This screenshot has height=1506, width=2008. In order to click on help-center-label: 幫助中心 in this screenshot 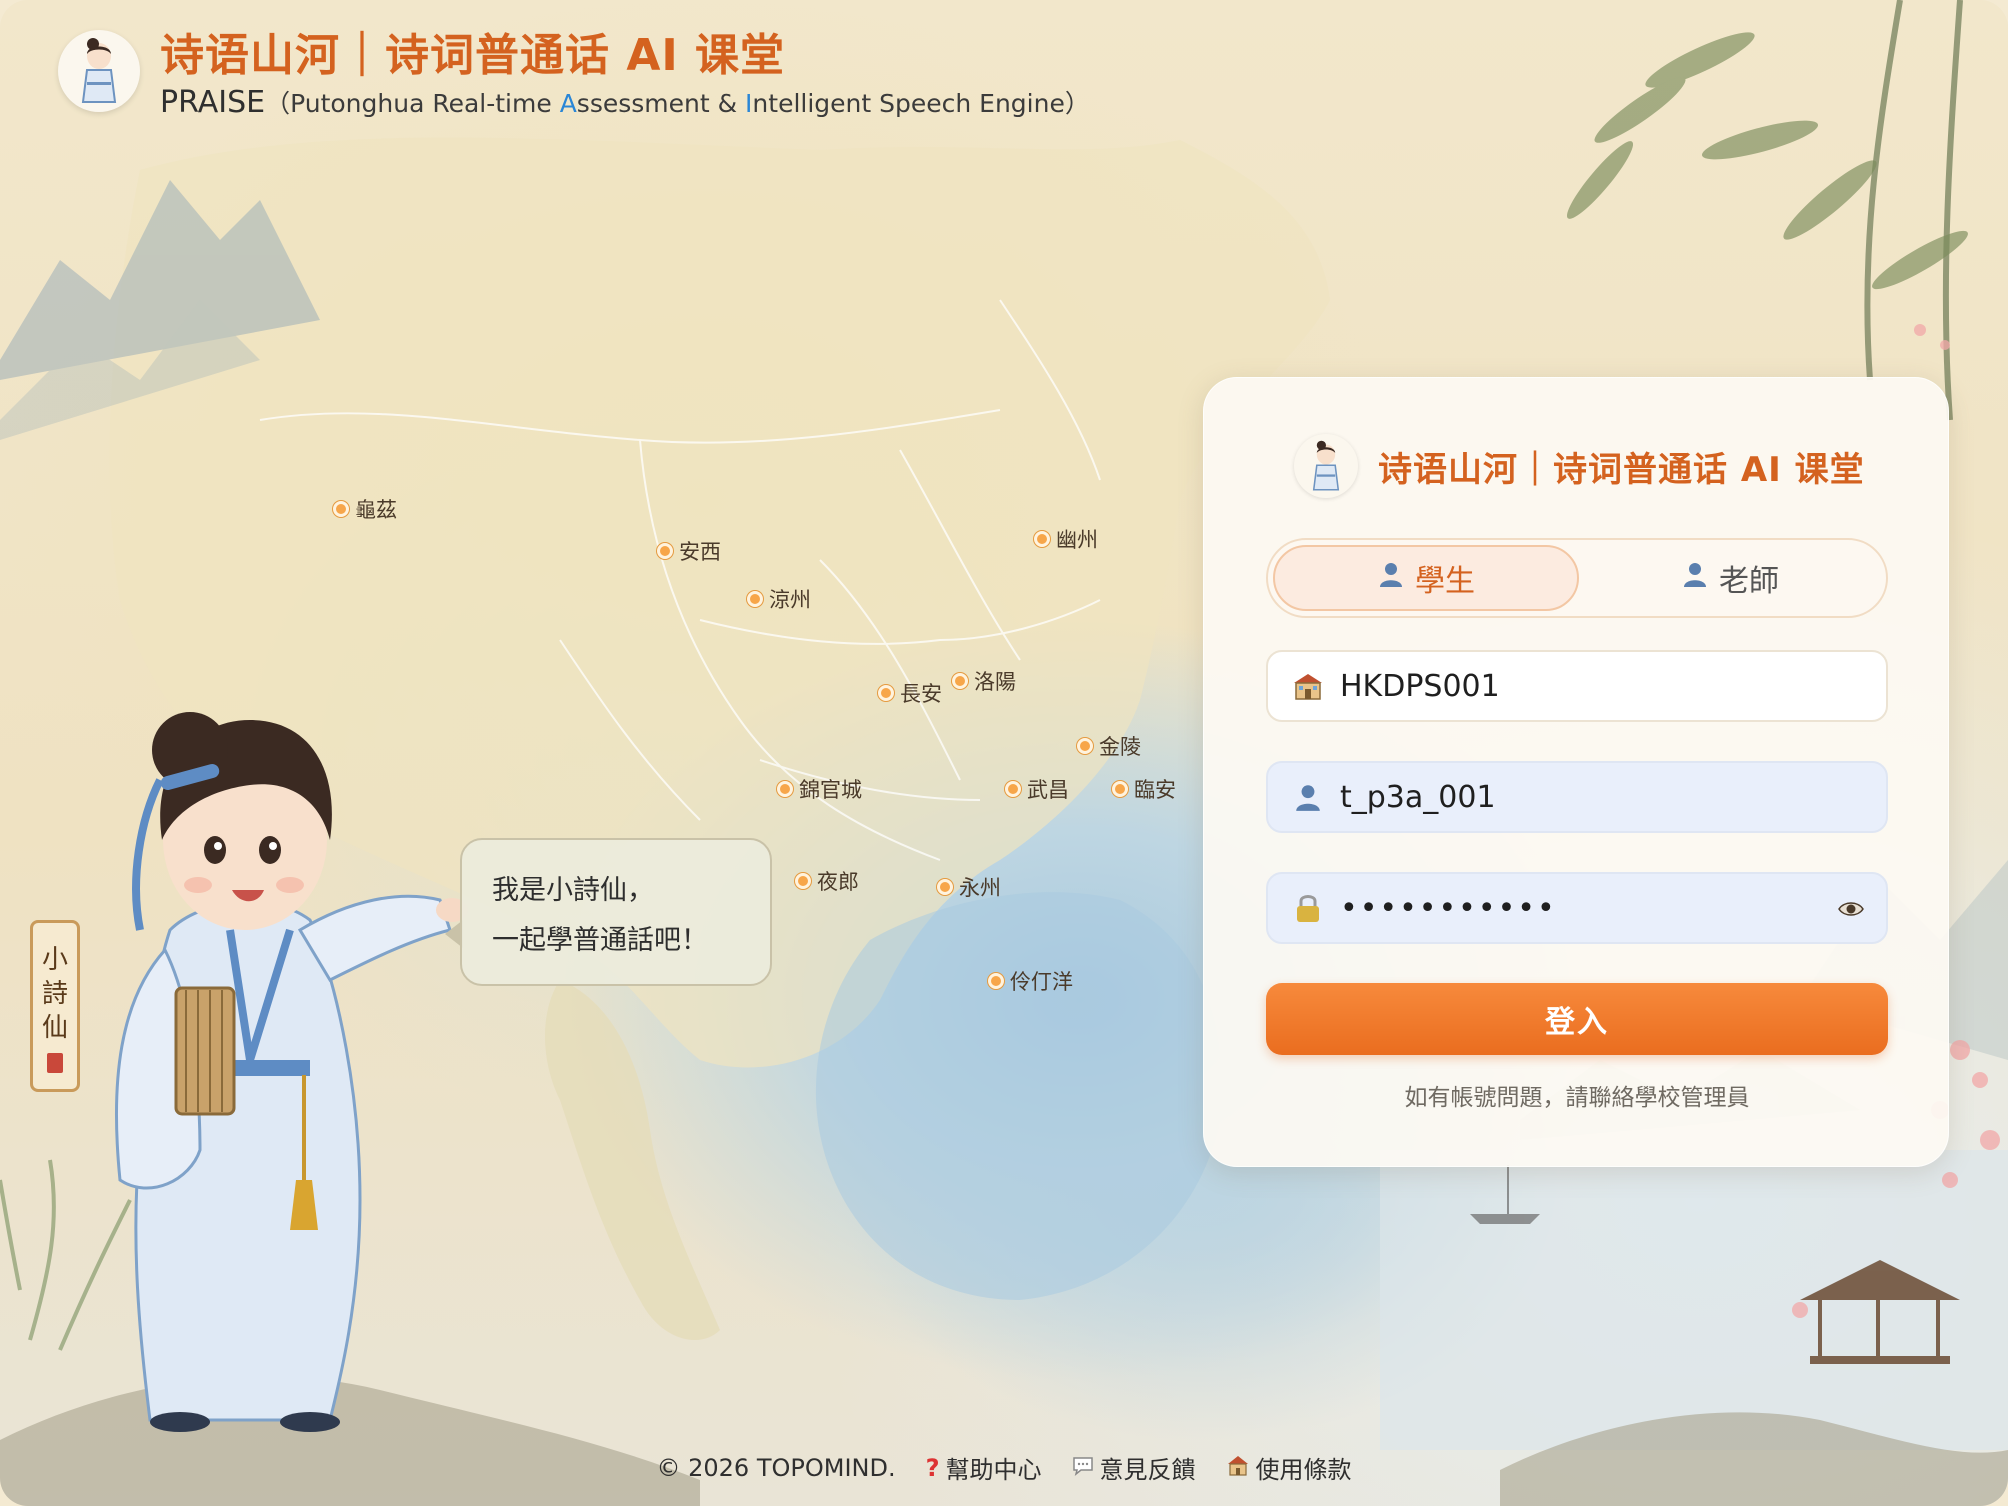, I will do `click(993, 1470)`.